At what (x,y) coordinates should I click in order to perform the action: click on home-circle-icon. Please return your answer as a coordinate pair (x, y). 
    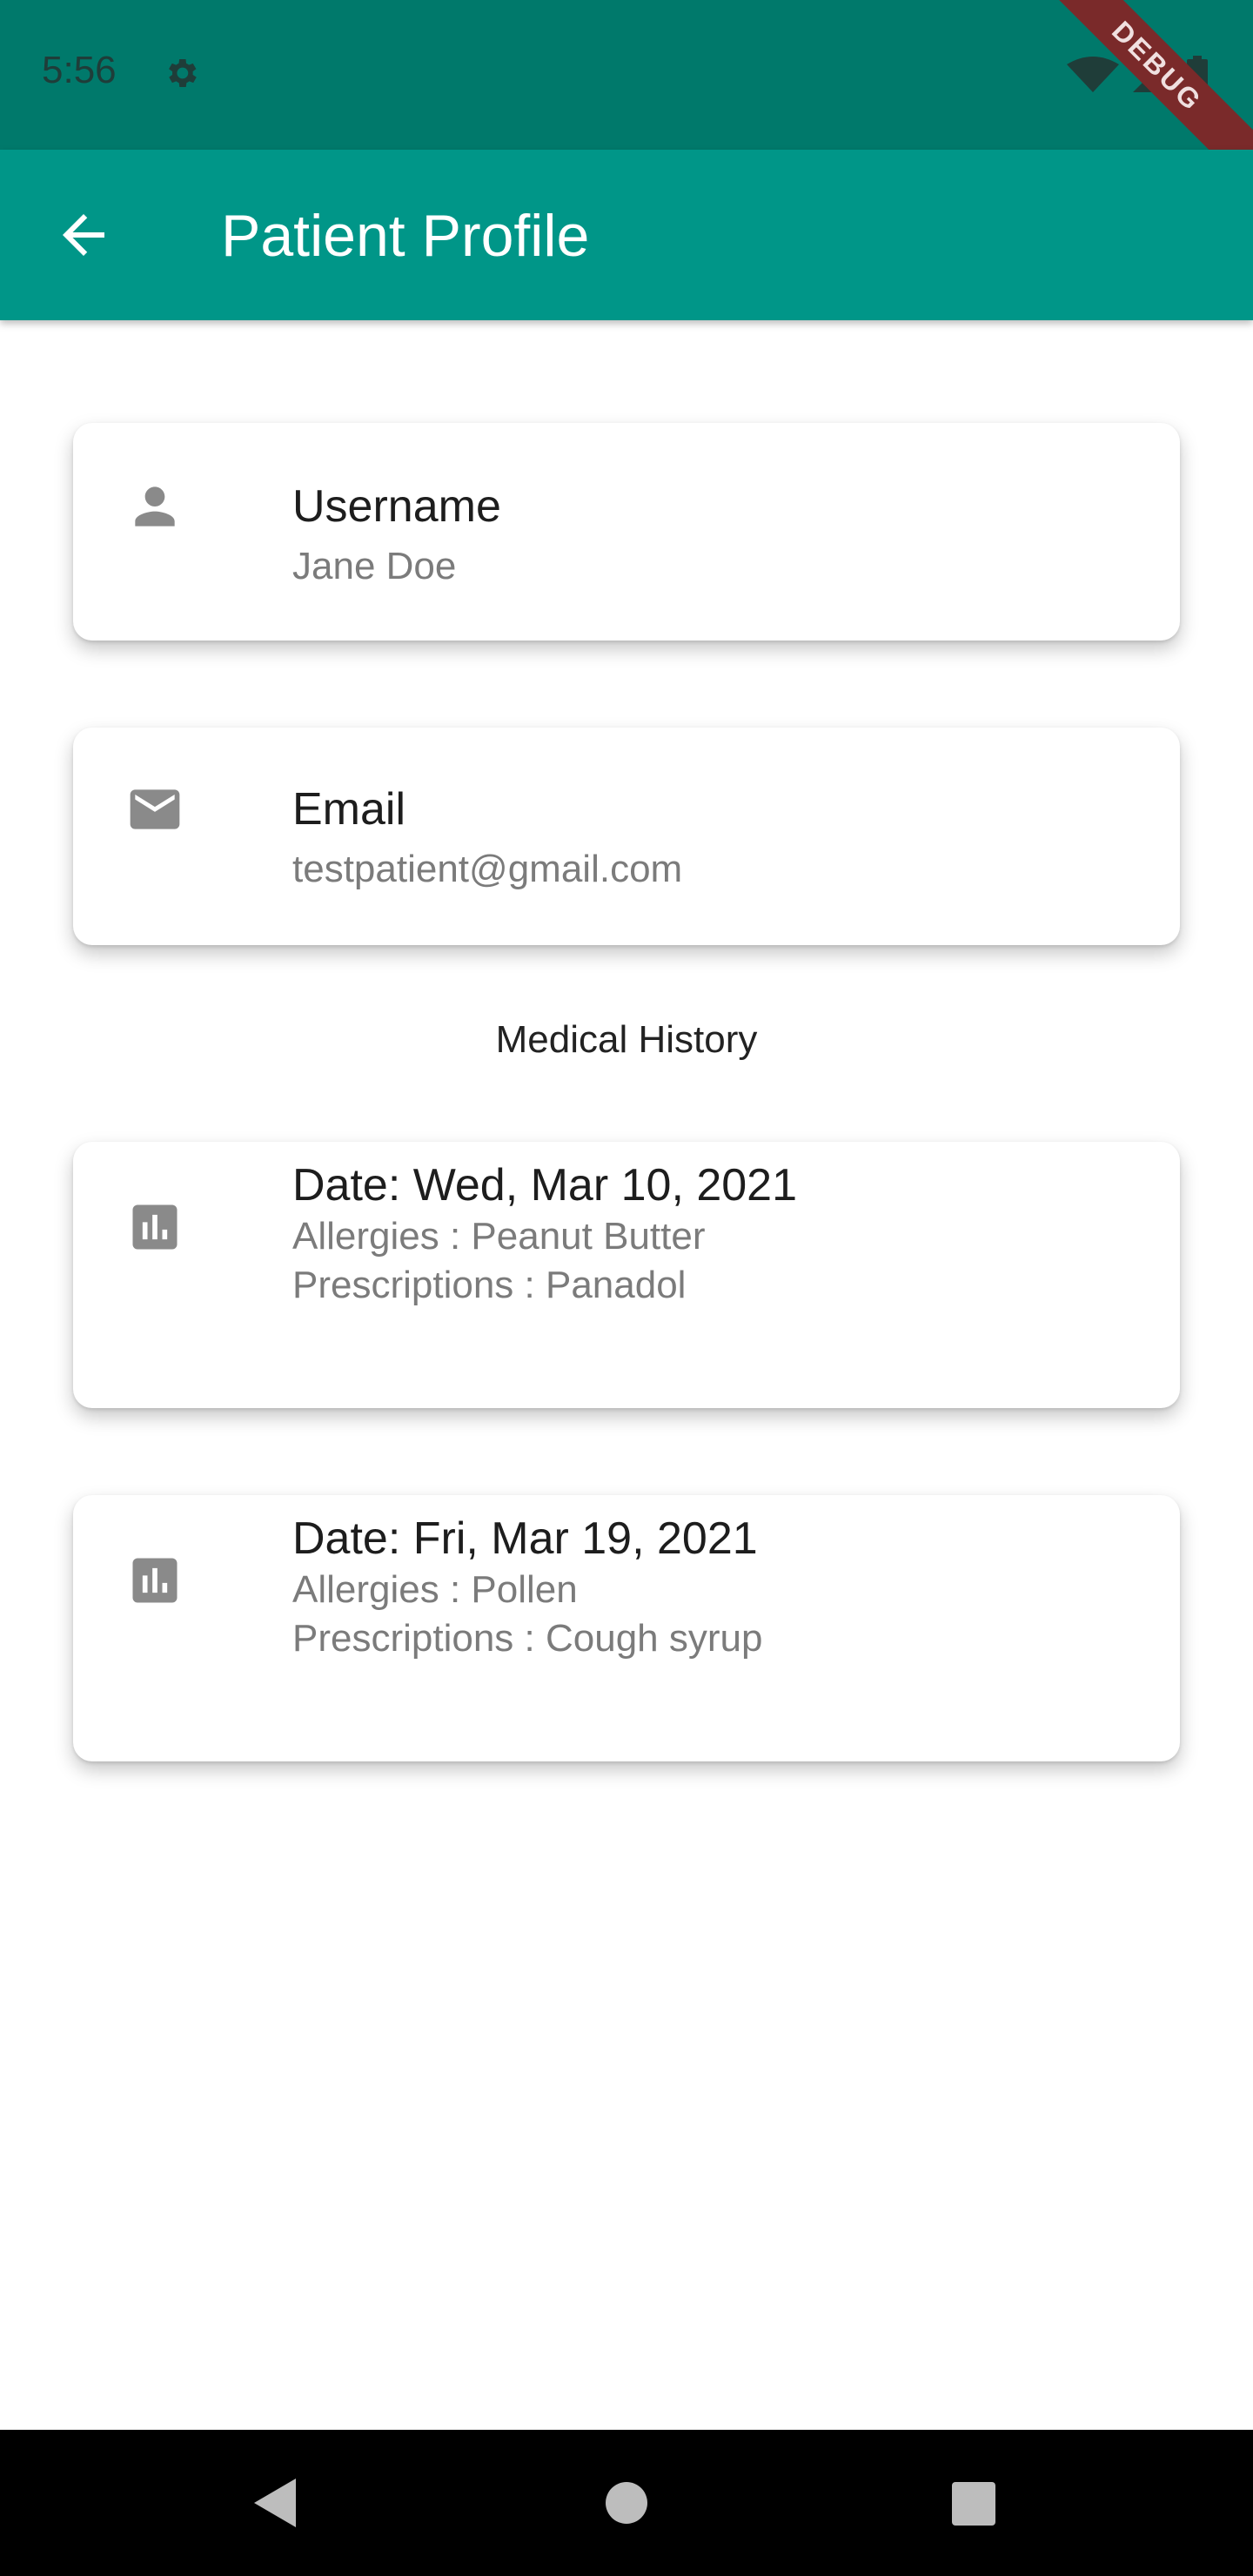
    Looking at the image, I should click on (626, 2503).